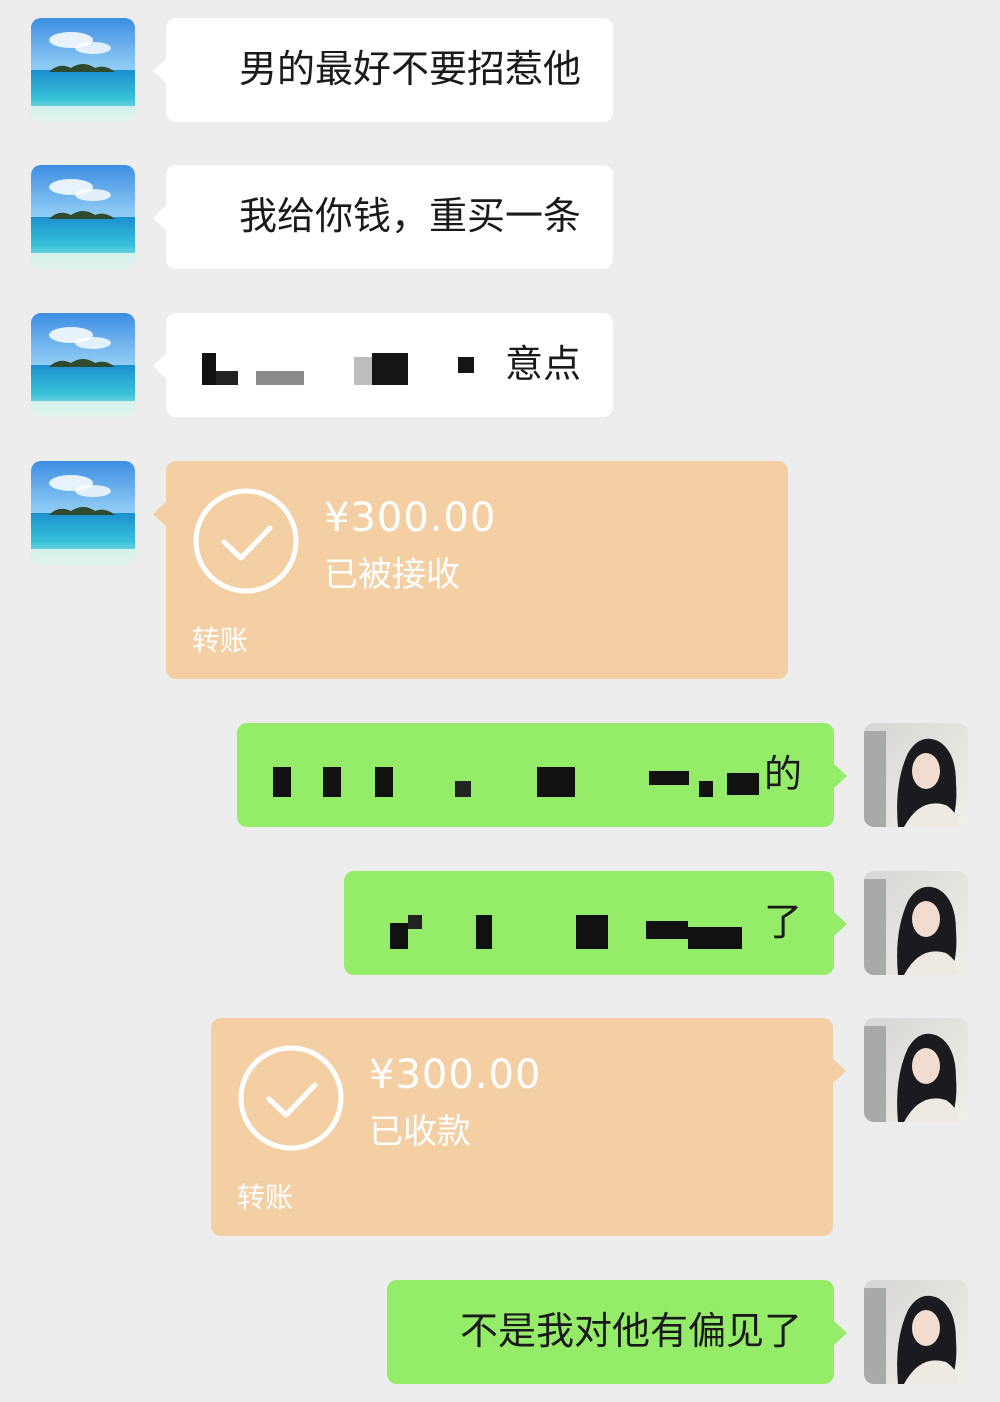 This screenshot has width=1000, height=1402. I want to click on message-text: 男的最好不要招惹他, so click(409, 69).